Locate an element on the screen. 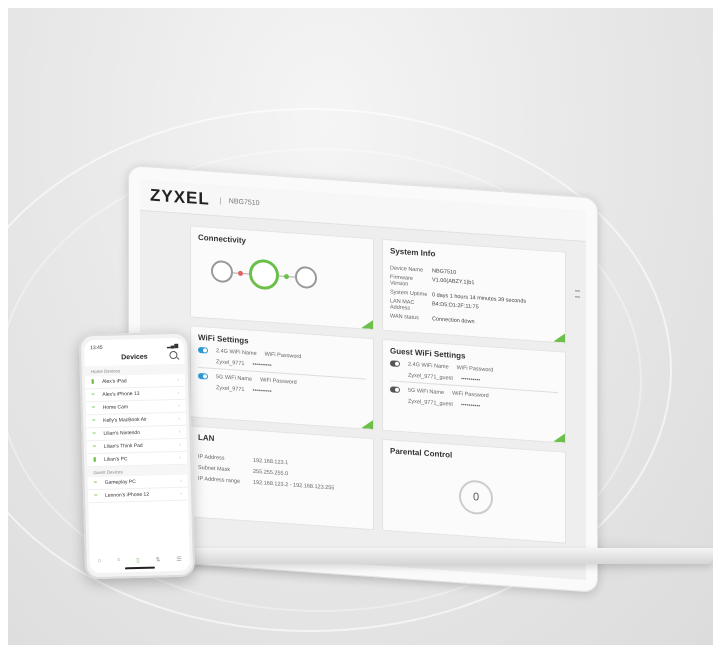 The height and width of the screenshot is (653, 721). network-tab-icon: ⇅ is located at coordinates (157, 559).